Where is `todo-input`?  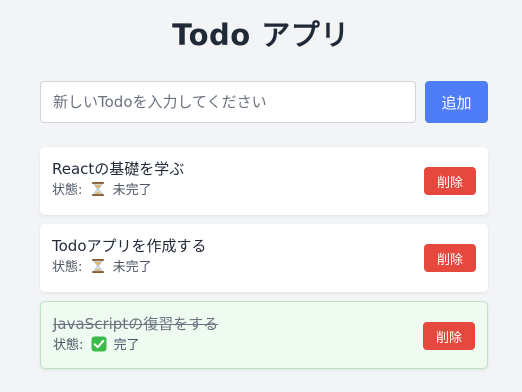 todo-input is located at coordinates (228, 102).